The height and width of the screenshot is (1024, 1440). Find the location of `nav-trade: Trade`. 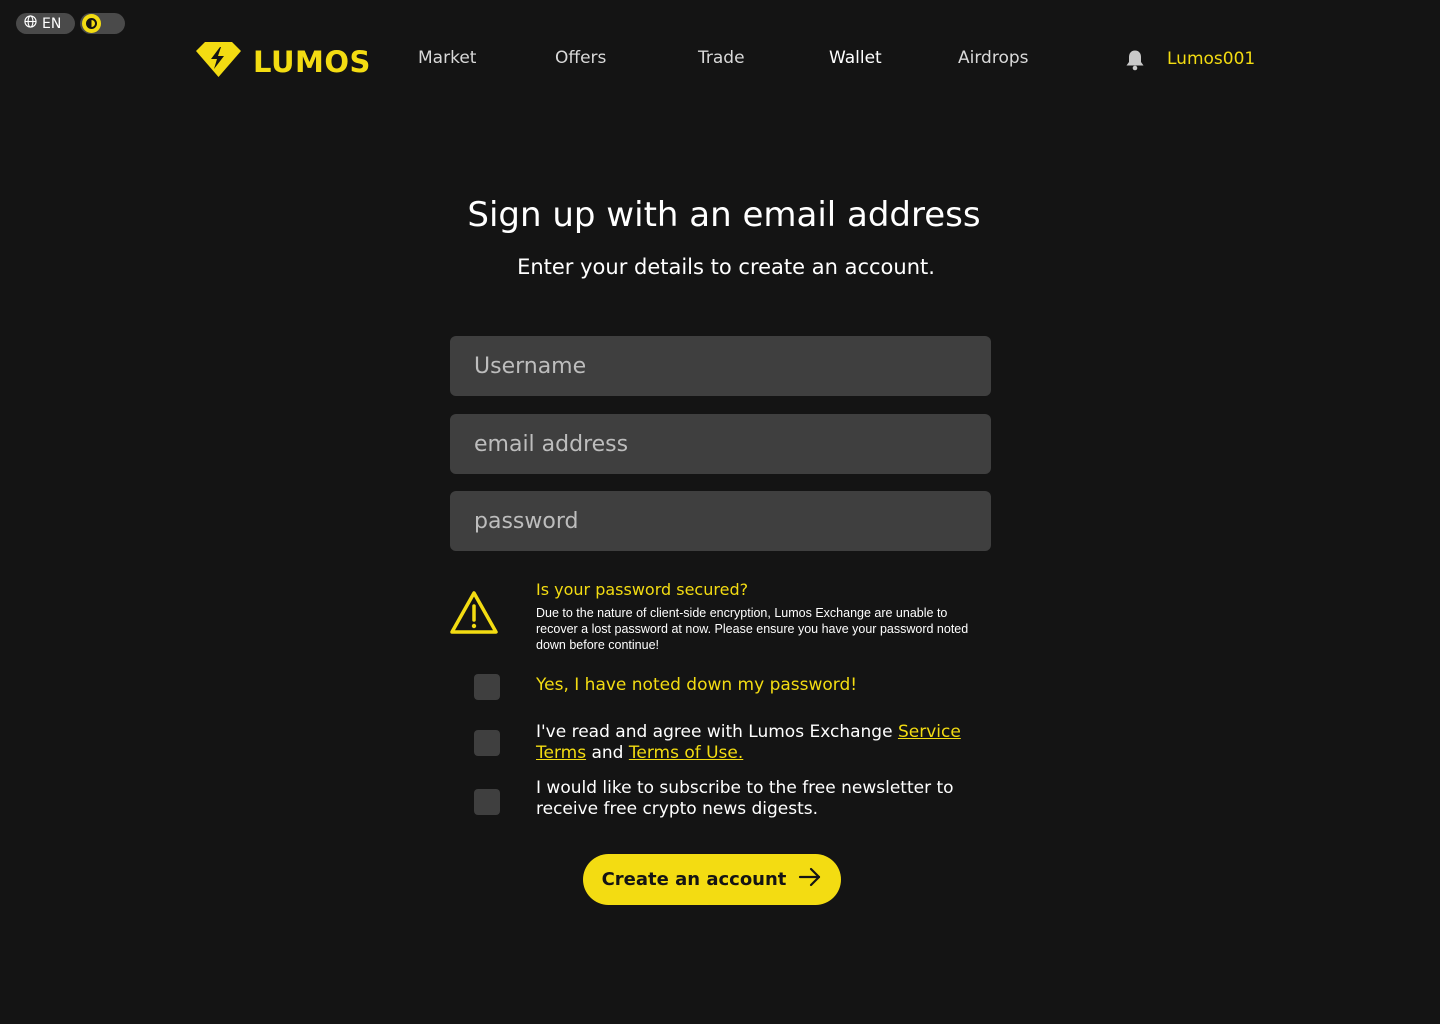

nav-trade: Trade is located at coordinates (721, 58).